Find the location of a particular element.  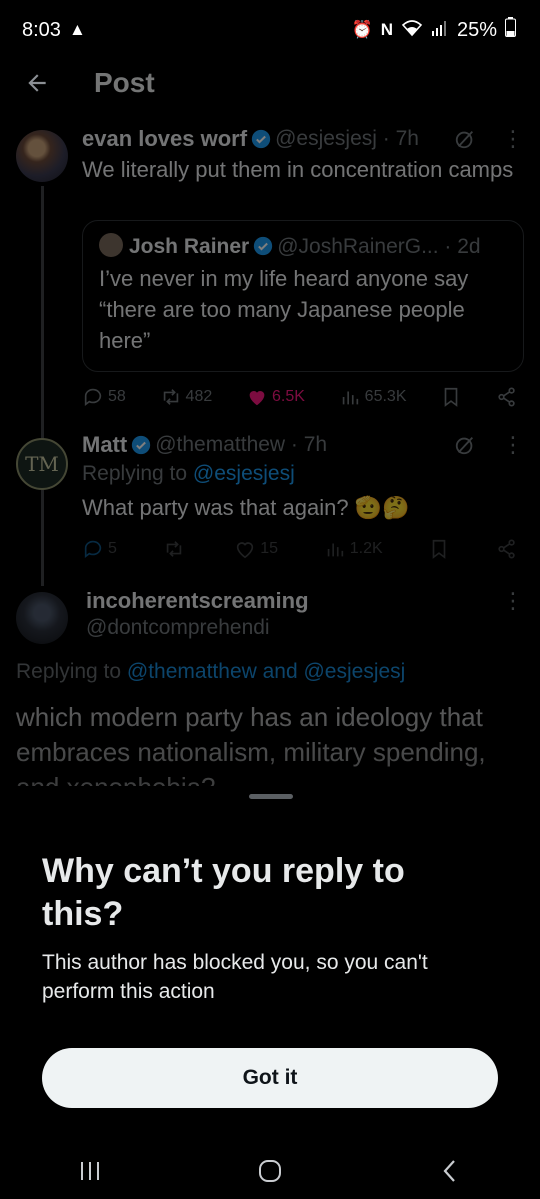

author-name: incoherentscreaming is located at coordinates (197, 601).